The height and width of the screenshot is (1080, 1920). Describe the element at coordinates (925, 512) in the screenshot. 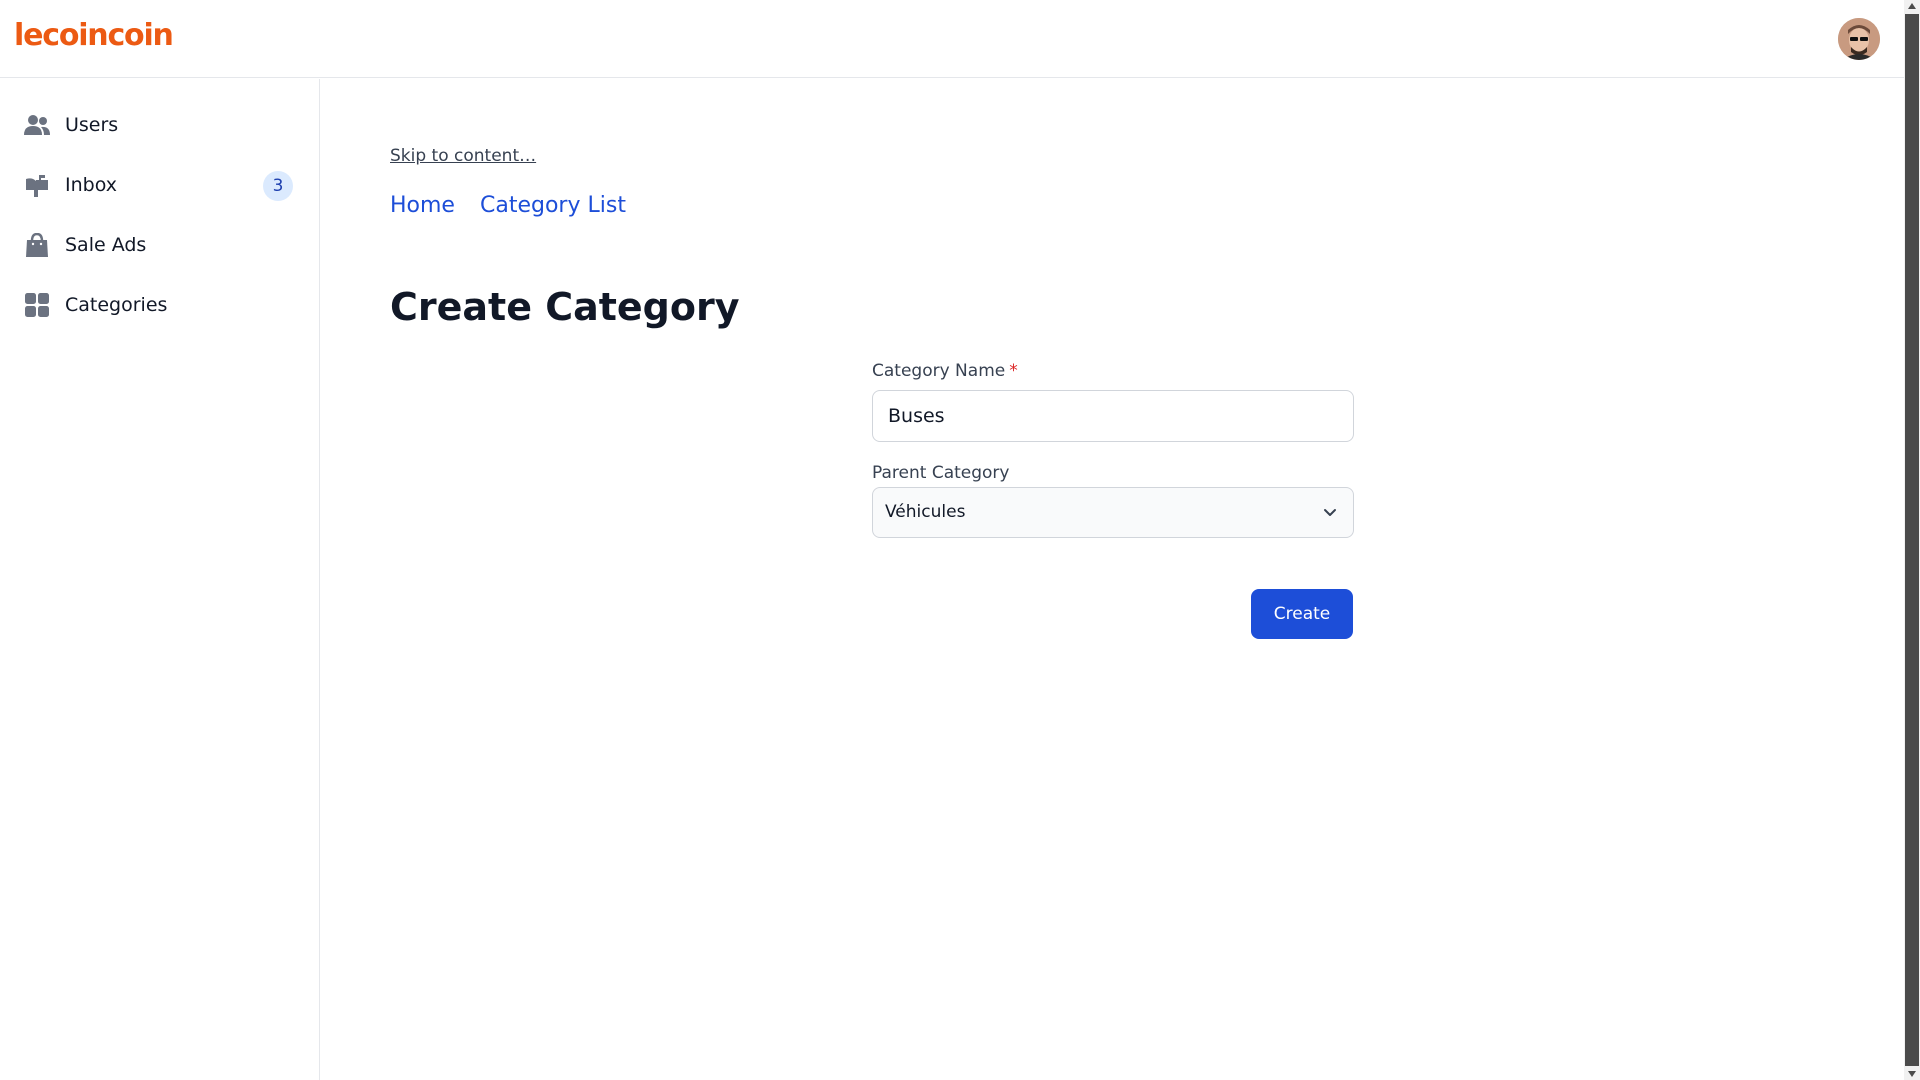

I see `parent-category-value: Véhicules` at that location.